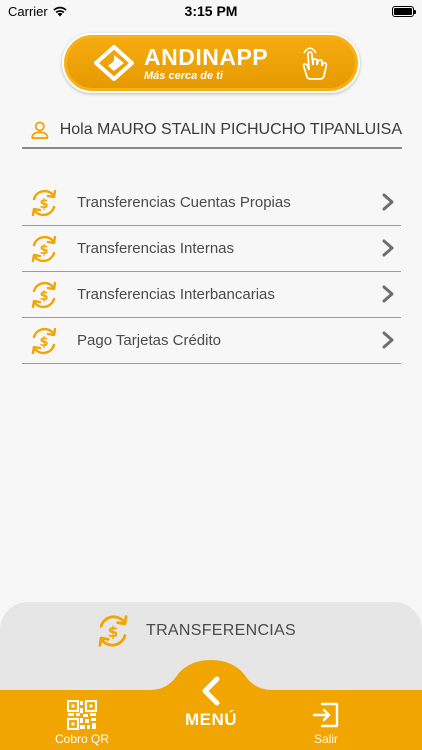 Image resolution: width=422 pixels, height=750 pixels. I want to click on logo-name: ANDINAPP, so click(206, 57).